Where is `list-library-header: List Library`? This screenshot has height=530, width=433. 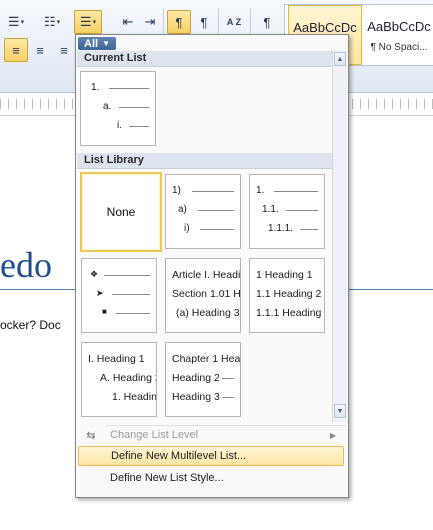 list-library-header: List Library is located at coordinates (207, 161).